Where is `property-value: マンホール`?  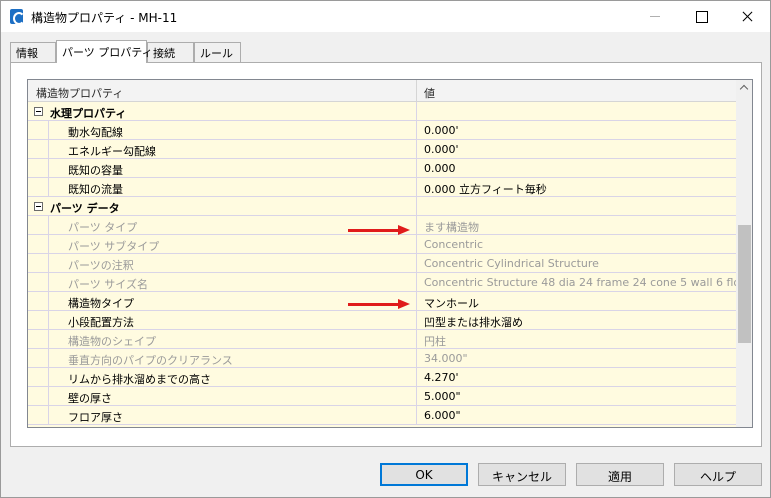
property-value: マンホール is located at coordinates (576, 301).